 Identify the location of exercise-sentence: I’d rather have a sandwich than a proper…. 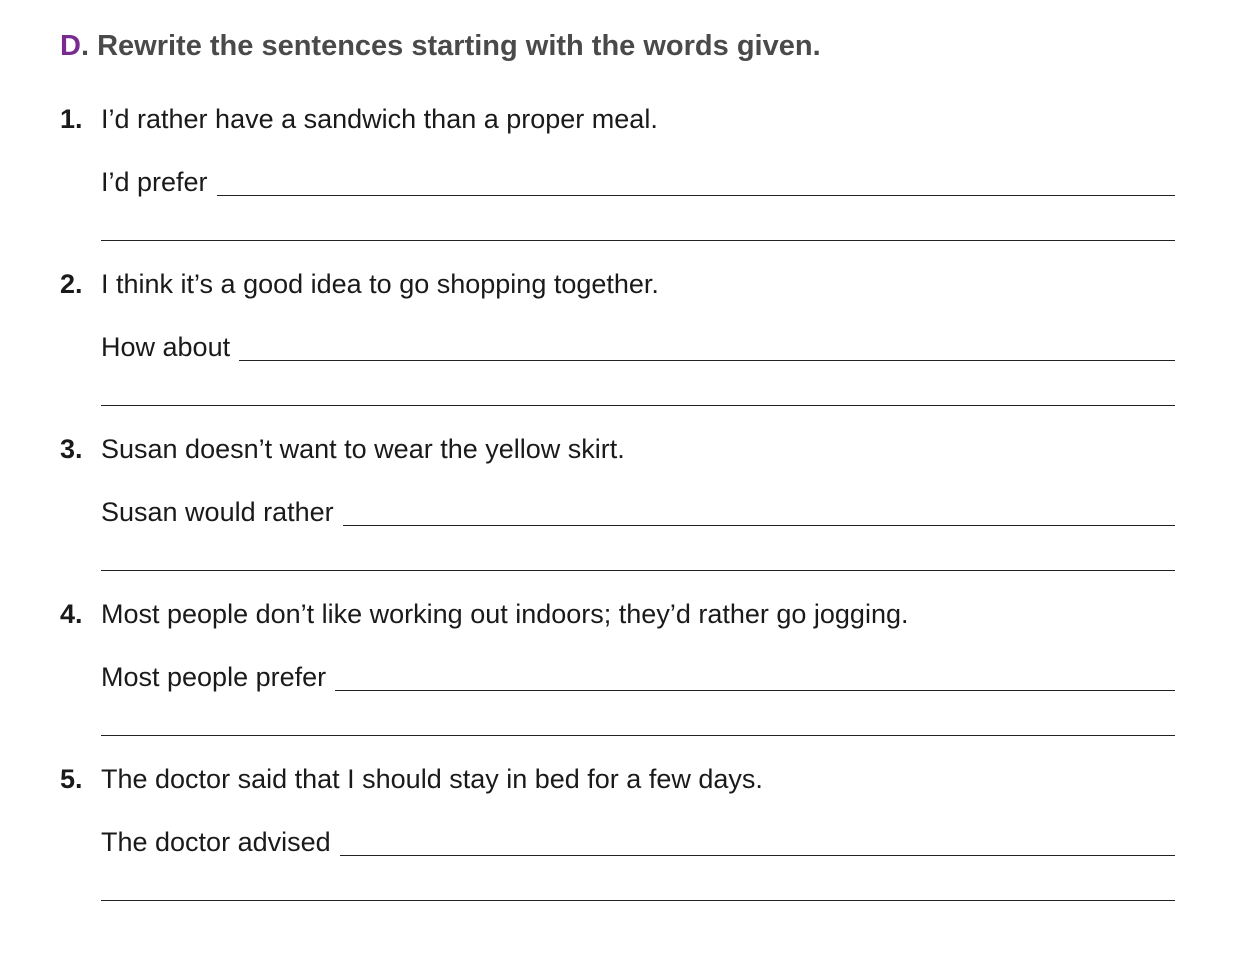
(379, 119).